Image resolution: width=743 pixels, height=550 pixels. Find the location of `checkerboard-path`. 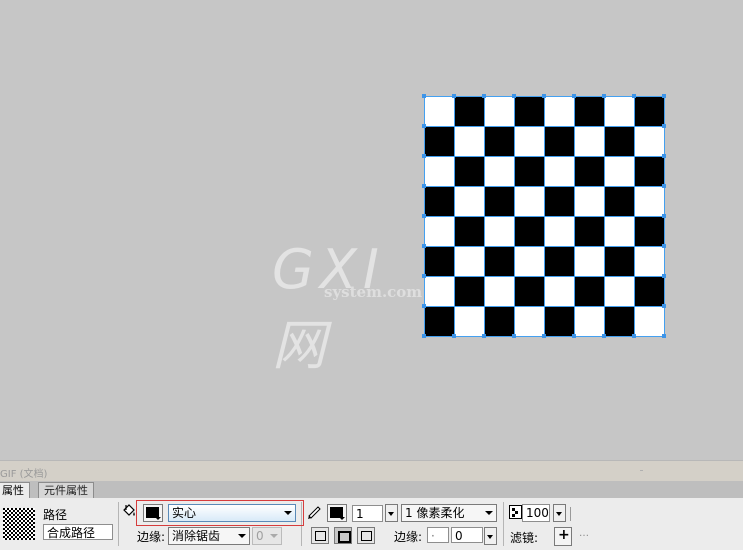

checkerboard-path is located at coordinates (544, 216).